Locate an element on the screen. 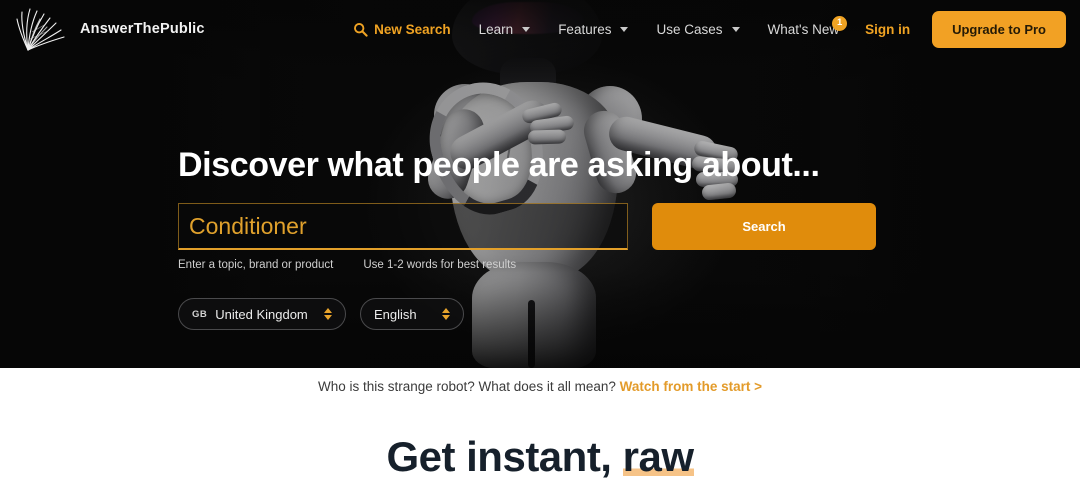  nav-menu-use-cases: Use Cases is located at coordinates (697, 29).